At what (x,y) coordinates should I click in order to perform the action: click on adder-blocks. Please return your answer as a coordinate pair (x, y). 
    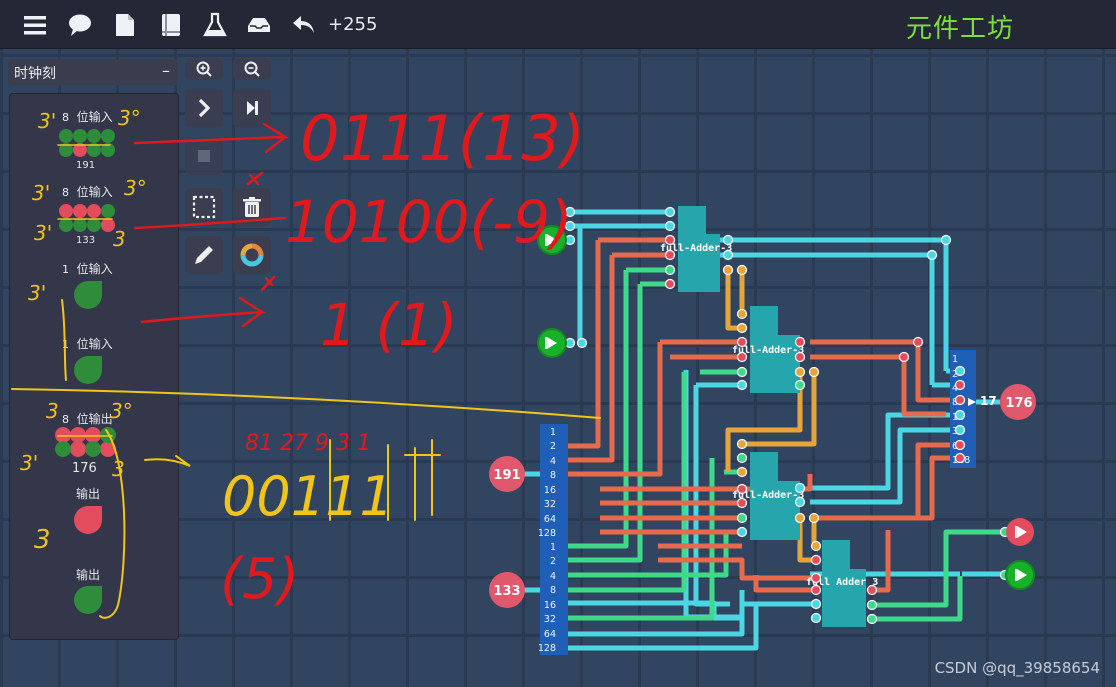
    Looking at the image, I should click on (772, 416).